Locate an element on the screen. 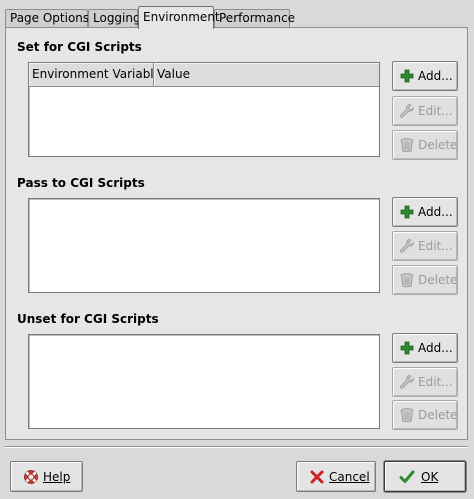 This screenshot has width=474, height=499. help-button: Help is located at coordinates (46, 476).